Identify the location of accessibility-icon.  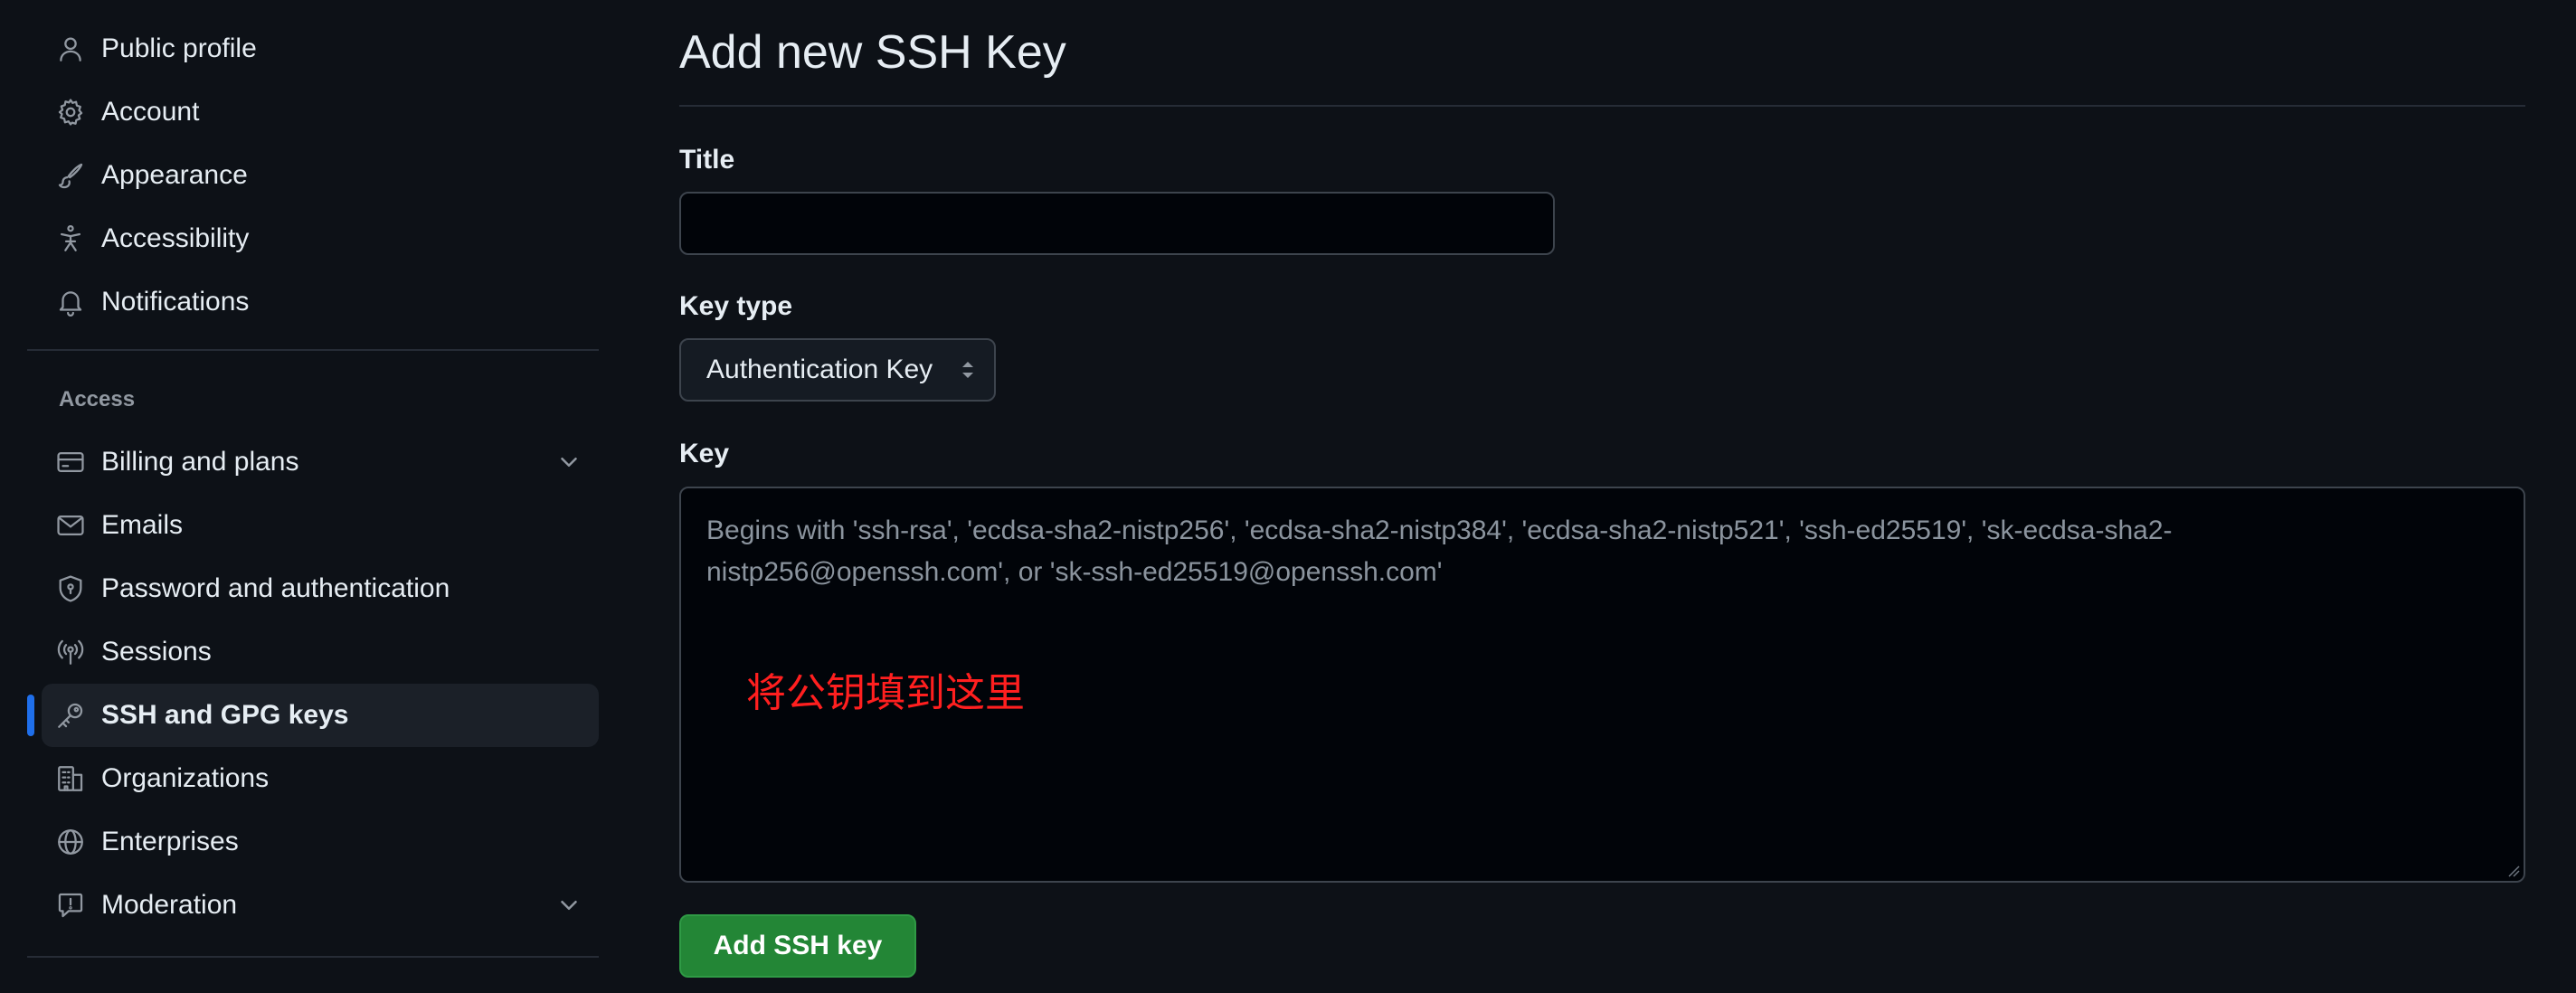
(70, 238).